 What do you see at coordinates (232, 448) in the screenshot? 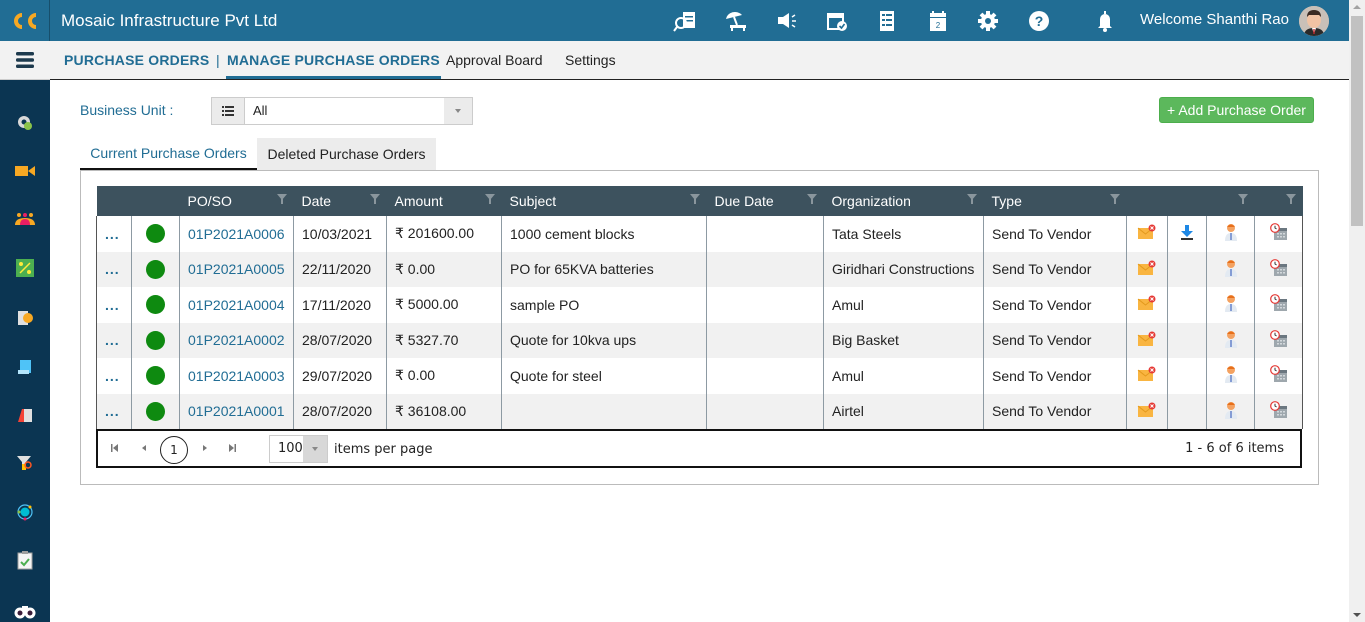
I see `last-page-icon` at bounding box center [232, 448].